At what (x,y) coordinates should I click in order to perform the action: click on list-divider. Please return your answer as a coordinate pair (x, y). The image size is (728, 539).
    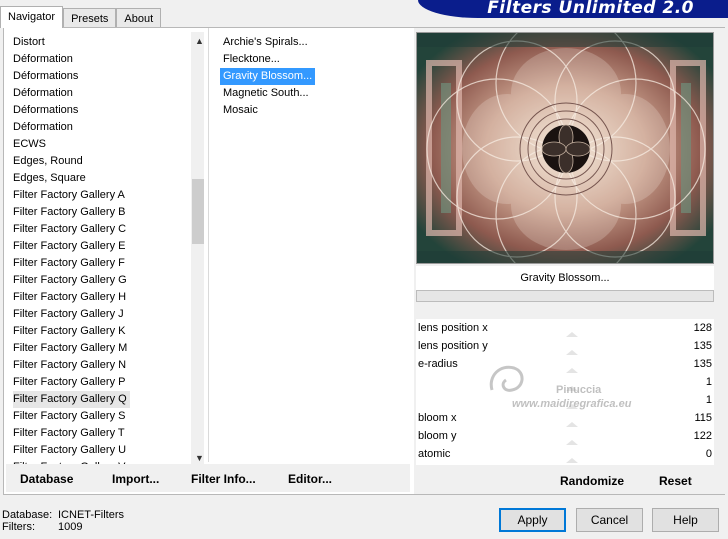
    Looking at the image, I should click on (208, 245).